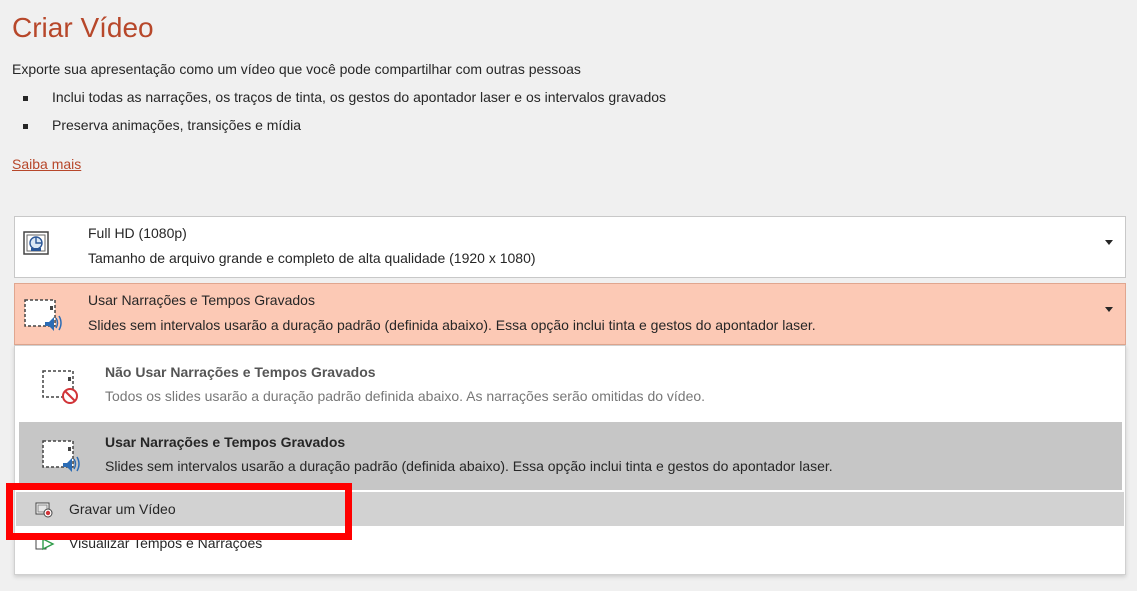 The width and height of the screenshot is (1137, 591). Describe the element at coordinates (44, 511) in the screenshot. I see `record-video-icon` at that location.